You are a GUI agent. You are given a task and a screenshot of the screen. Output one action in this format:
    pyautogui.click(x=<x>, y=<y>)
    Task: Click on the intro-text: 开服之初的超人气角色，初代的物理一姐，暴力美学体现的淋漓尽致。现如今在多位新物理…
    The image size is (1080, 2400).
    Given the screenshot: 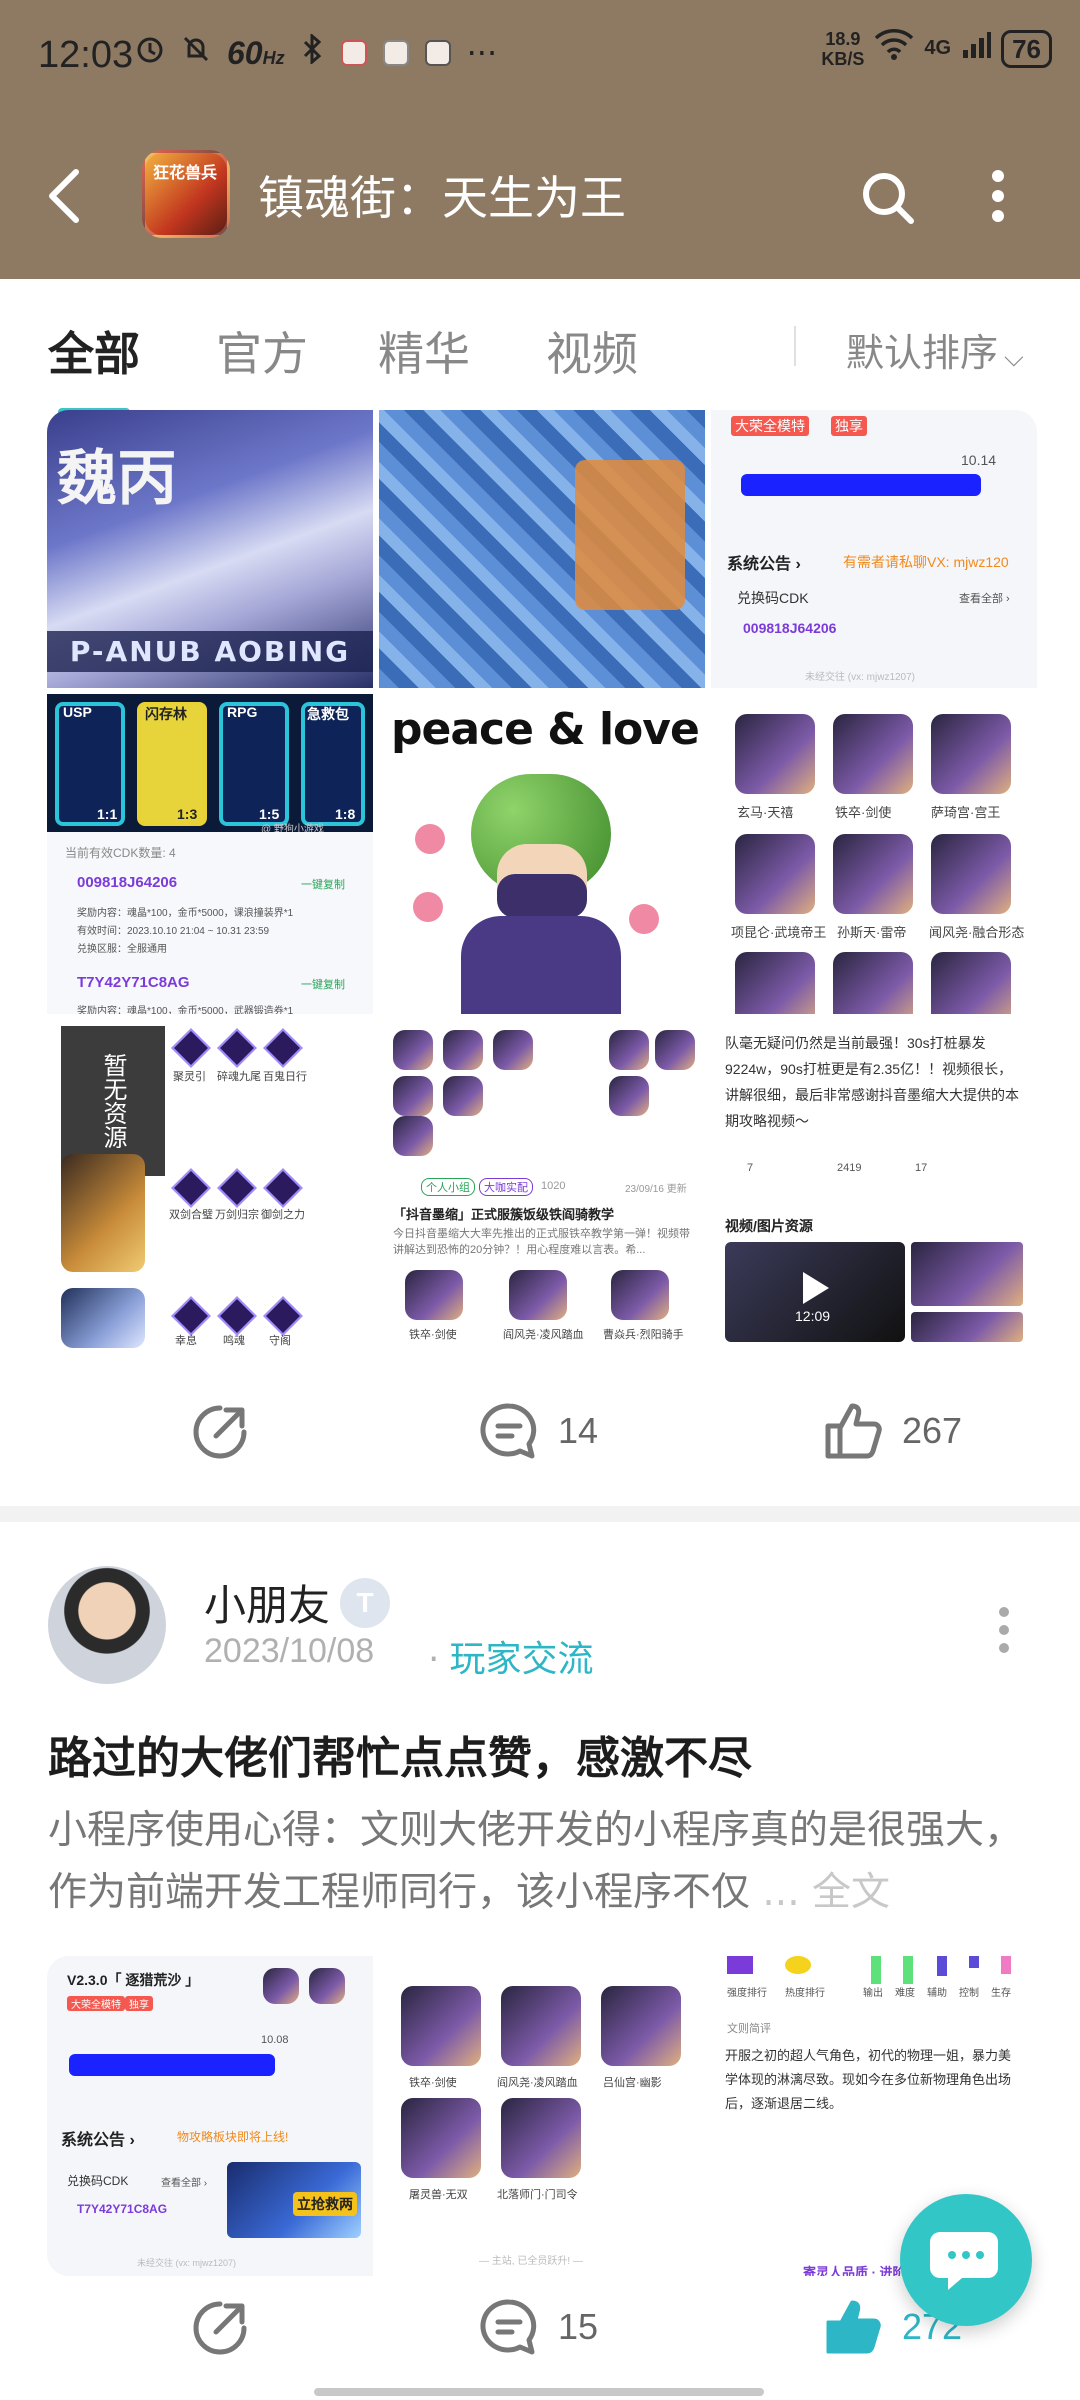 What is the action you would take?
    pyautogui.click(x=868, y=2079)
    